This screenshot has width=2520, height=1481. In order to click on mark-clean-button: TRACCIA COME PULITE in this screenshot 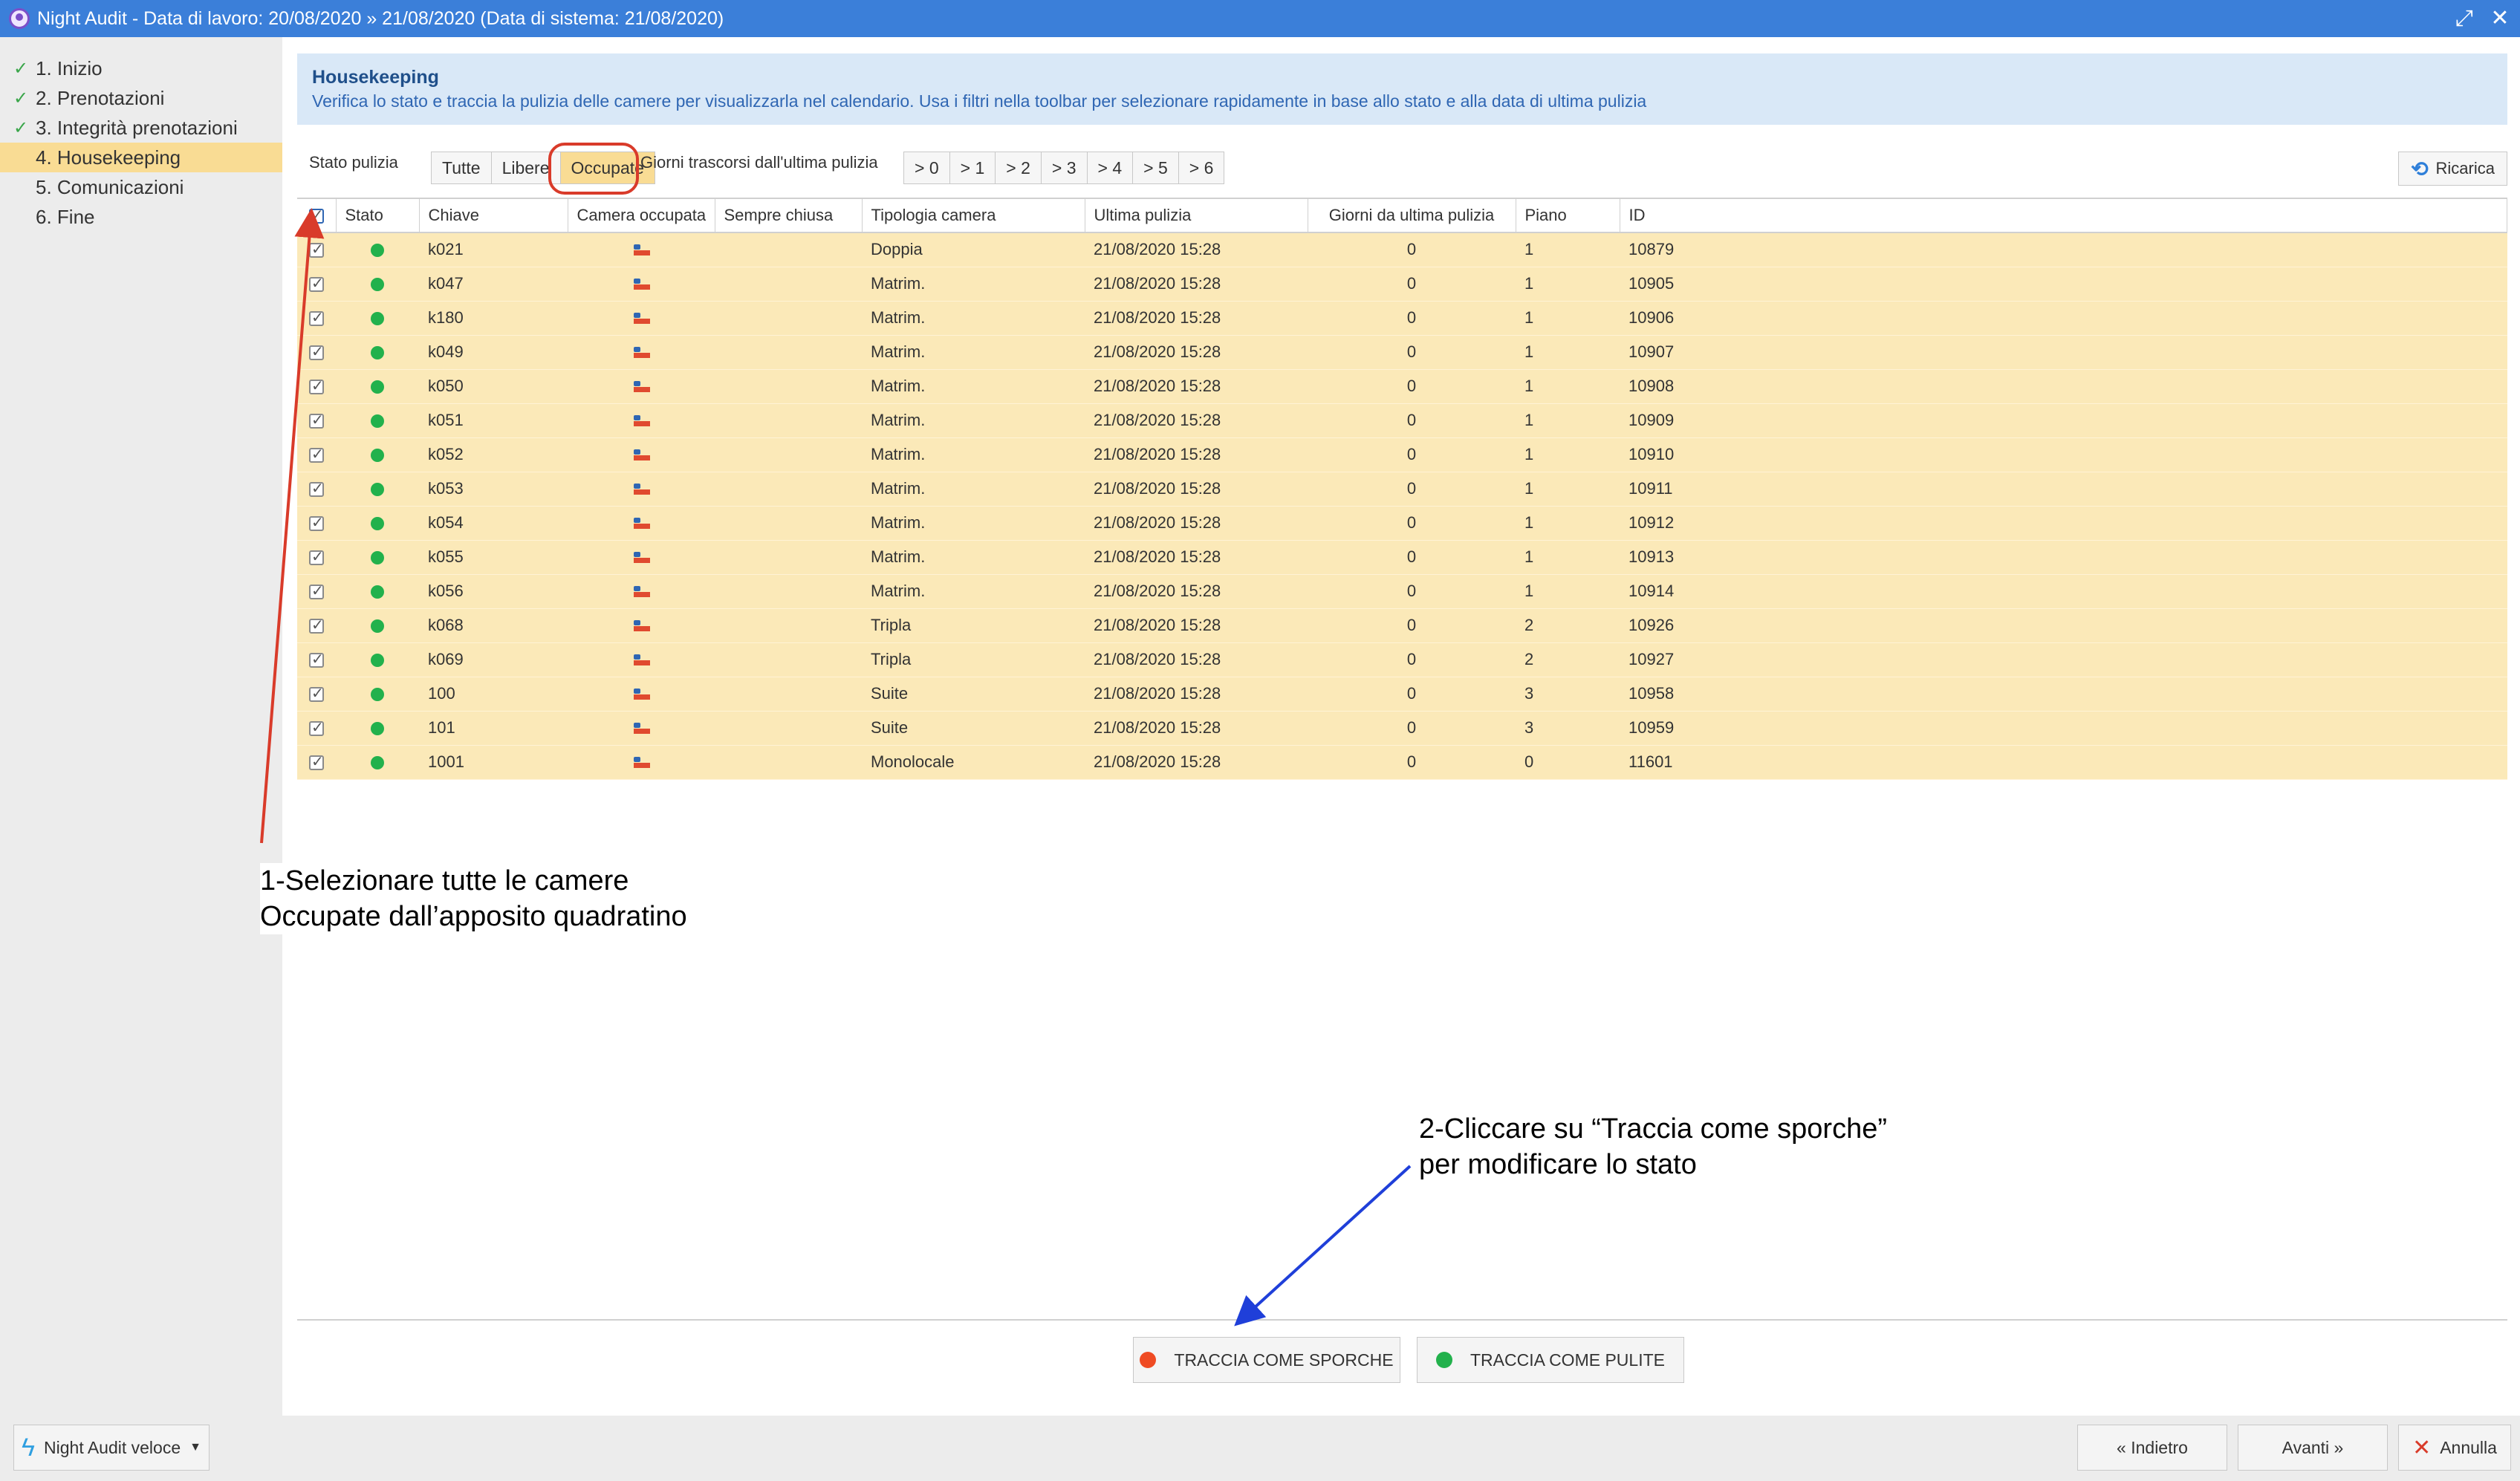, I will do `click(1551, 1360)`.